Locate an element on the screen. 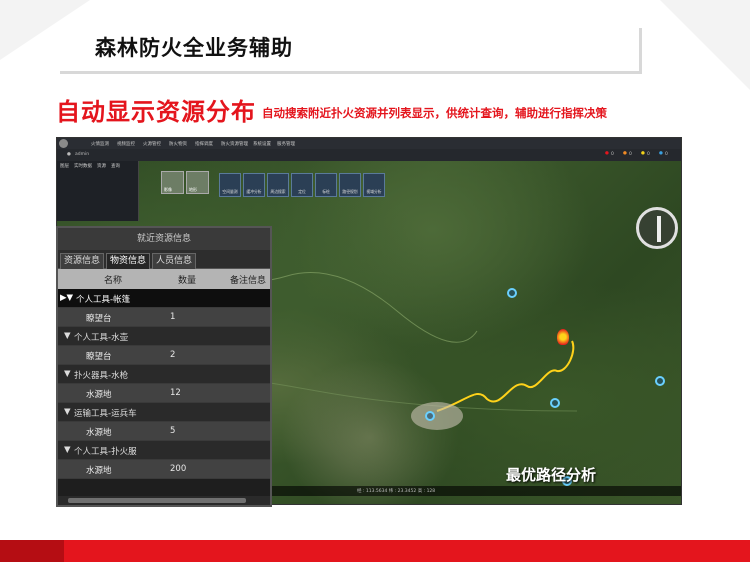  table-row: 水源地 12 is located at coordinates (164, 393).